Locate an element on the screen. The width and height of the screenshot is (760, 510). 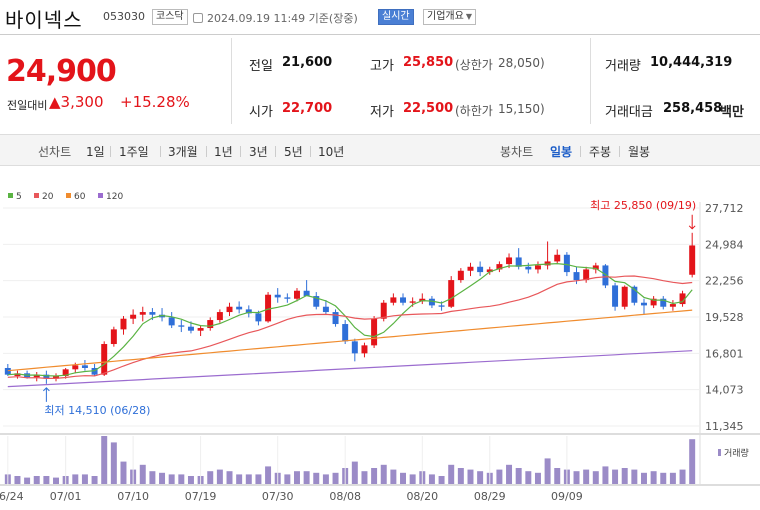
open-label: 시가 is located at coordinates (261, 112).